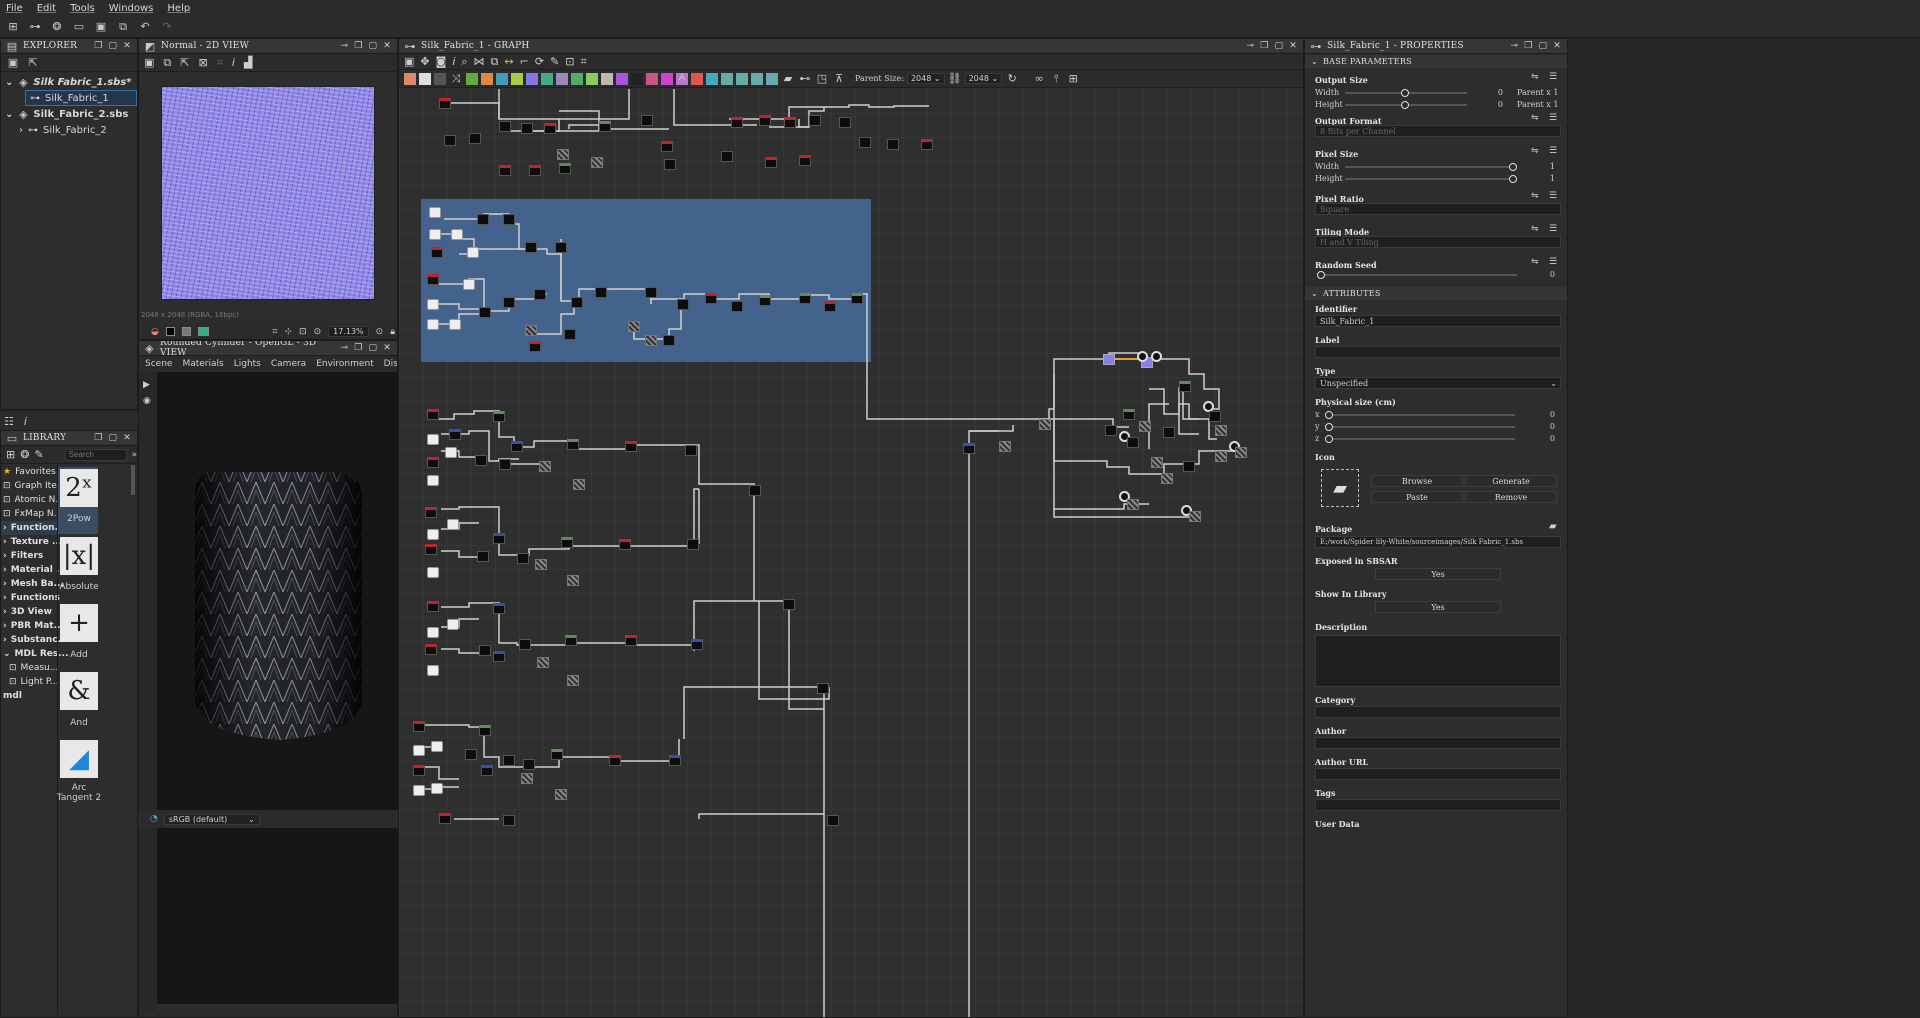 The height and width of the screenshot is (1018, 1920). Describe the element at coordinates (1545, 438) in the screenshot. I see `physical-z-value: 0` at that location.